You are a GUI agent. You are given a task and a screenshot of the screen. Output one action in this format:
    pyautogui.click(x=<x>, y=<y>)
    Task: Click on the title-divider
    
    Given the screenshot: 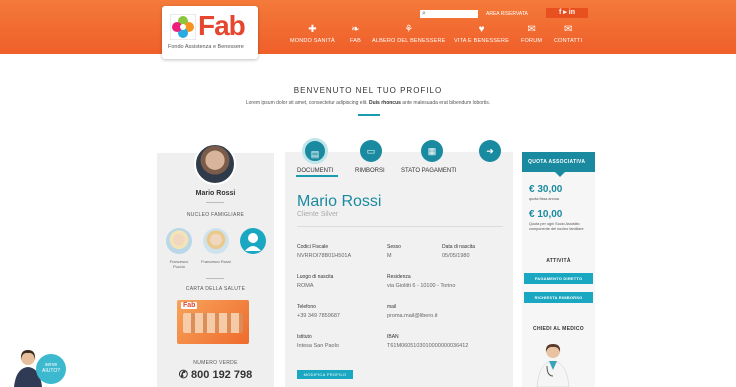 What is the action you would take?
    pyautogui.click(x=369, y=115)
    